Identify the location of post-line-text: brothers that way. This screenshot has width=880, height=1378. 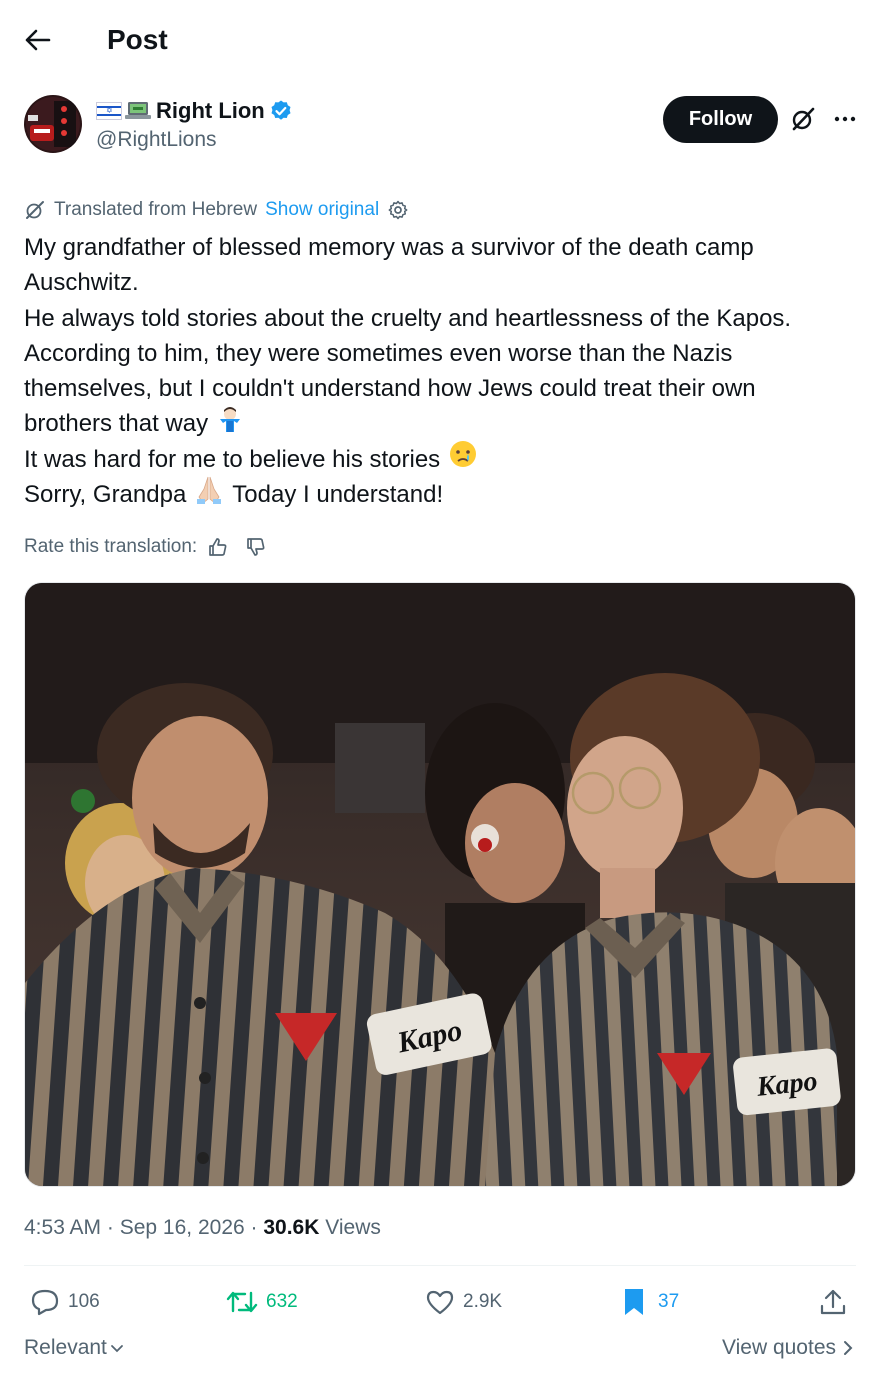
(116, 424).